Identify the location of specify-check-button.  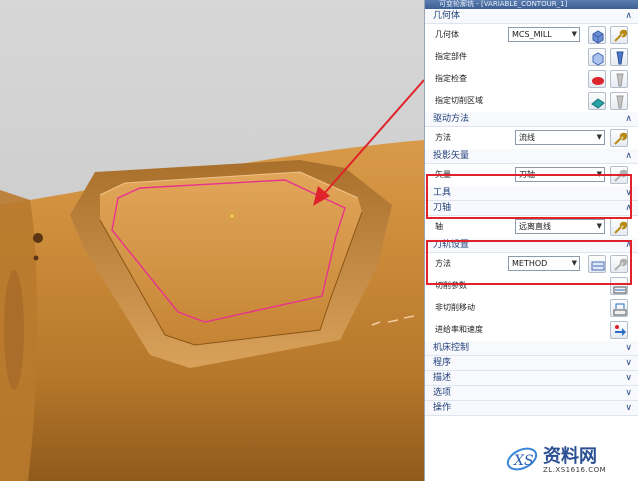
(597, 79).